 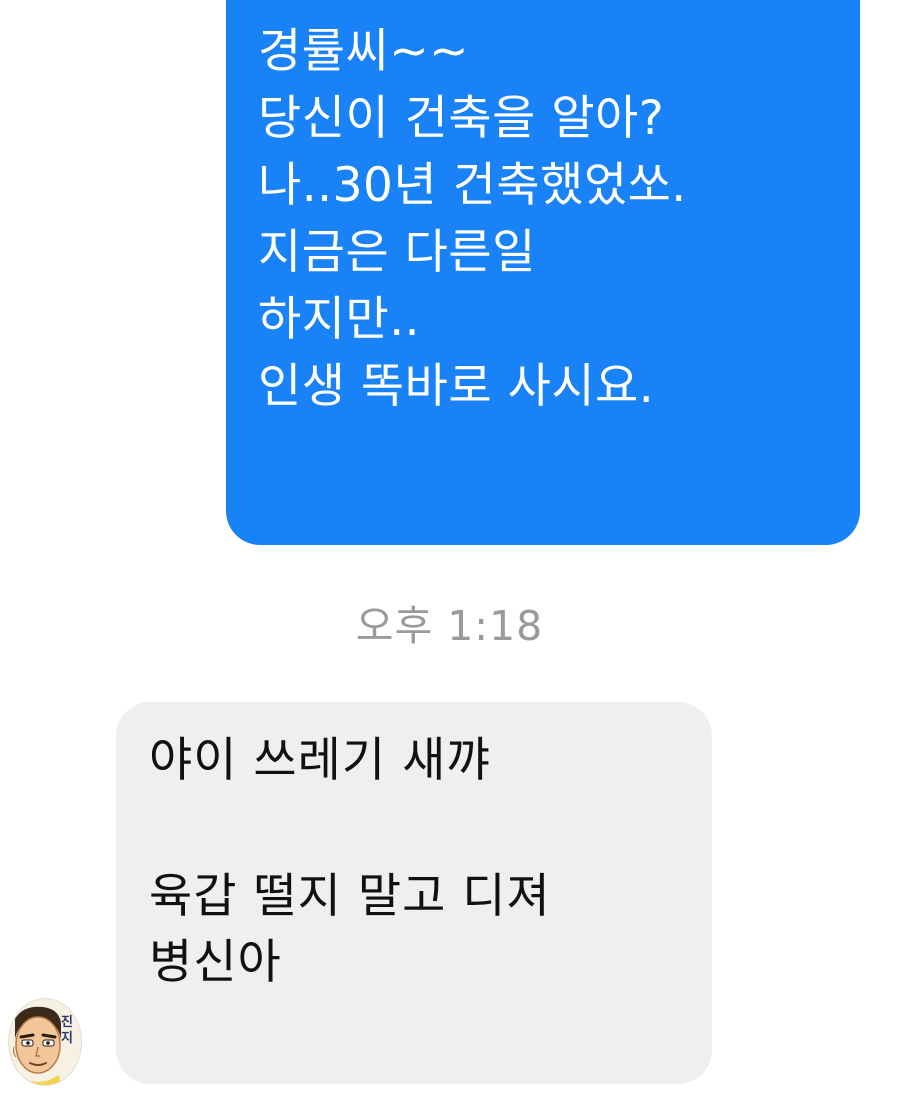 I want to click on message-line: 하지만.., so click(x=339, y=319).